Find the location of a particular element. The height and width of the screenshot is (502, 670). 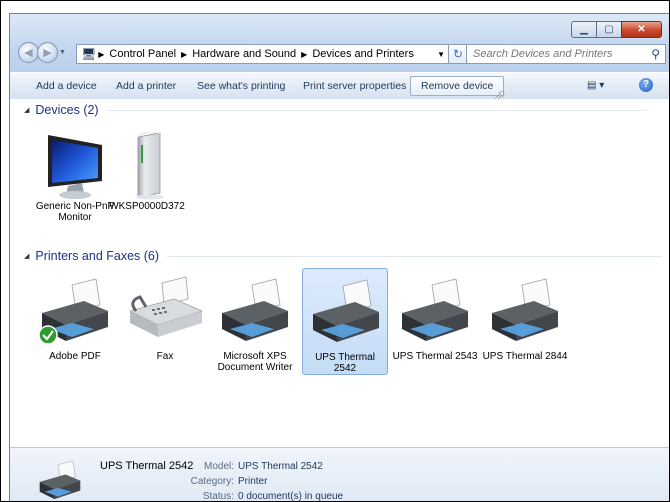

help-button: ? is located at coordinates (646, 85).